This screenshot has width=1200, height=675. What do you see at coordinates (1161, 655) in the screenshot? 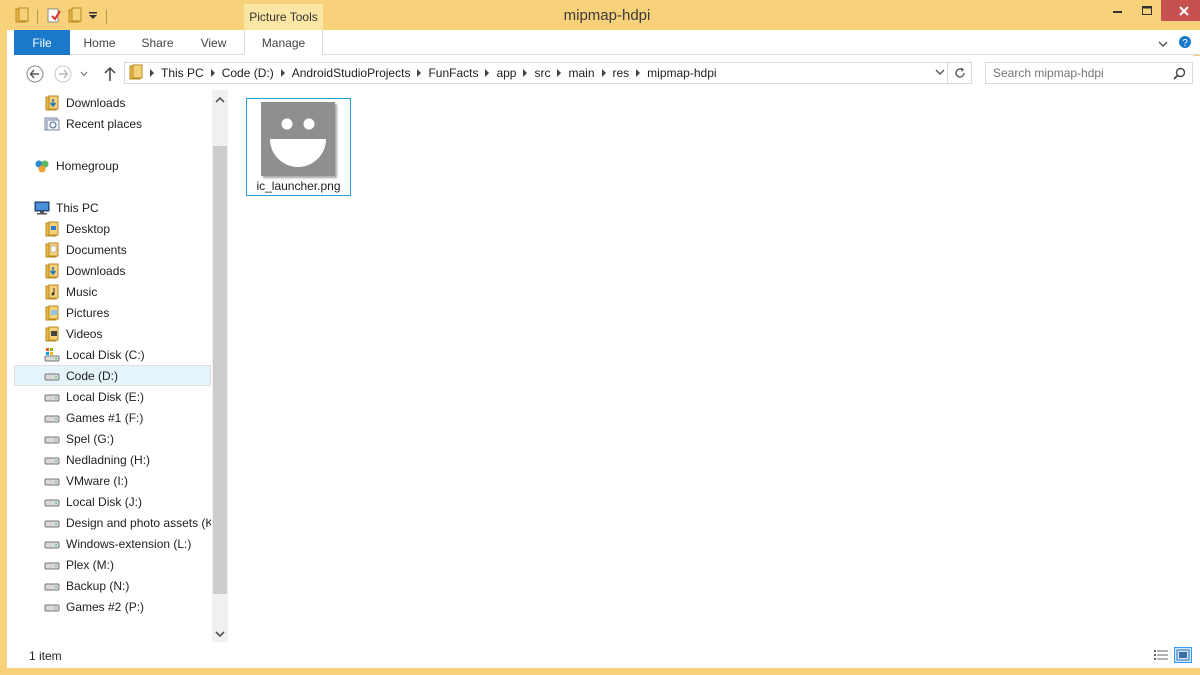
I see `details-view-button` at bounding box center [1161, 655].